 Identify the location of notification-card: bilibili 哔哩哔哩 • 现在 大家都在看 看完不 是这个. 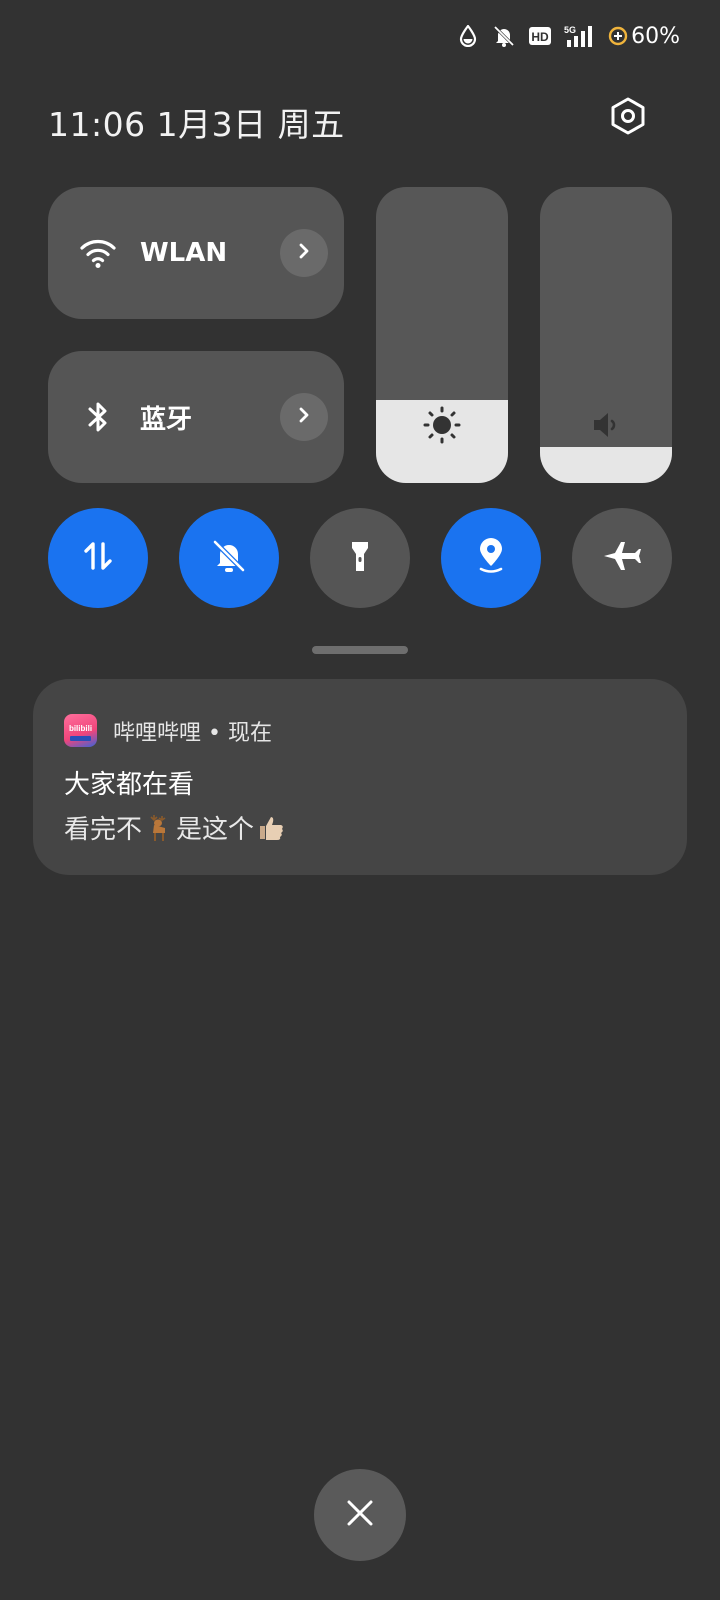
(360, 777).